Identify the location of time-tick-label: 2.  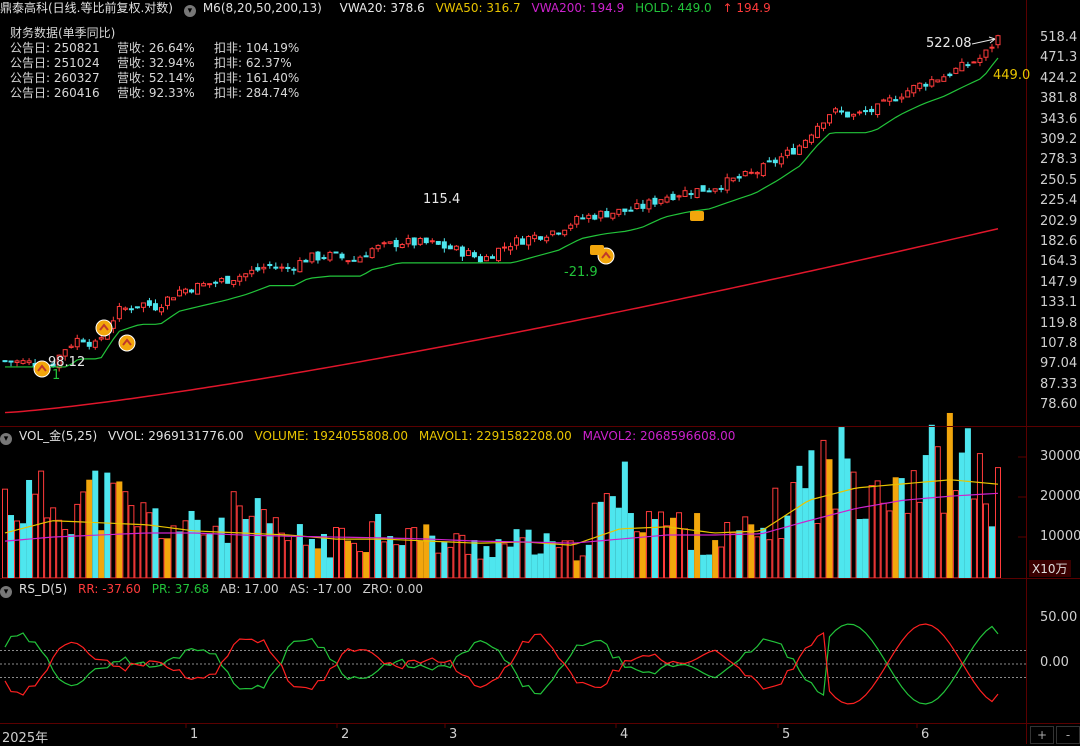
(345, 734).